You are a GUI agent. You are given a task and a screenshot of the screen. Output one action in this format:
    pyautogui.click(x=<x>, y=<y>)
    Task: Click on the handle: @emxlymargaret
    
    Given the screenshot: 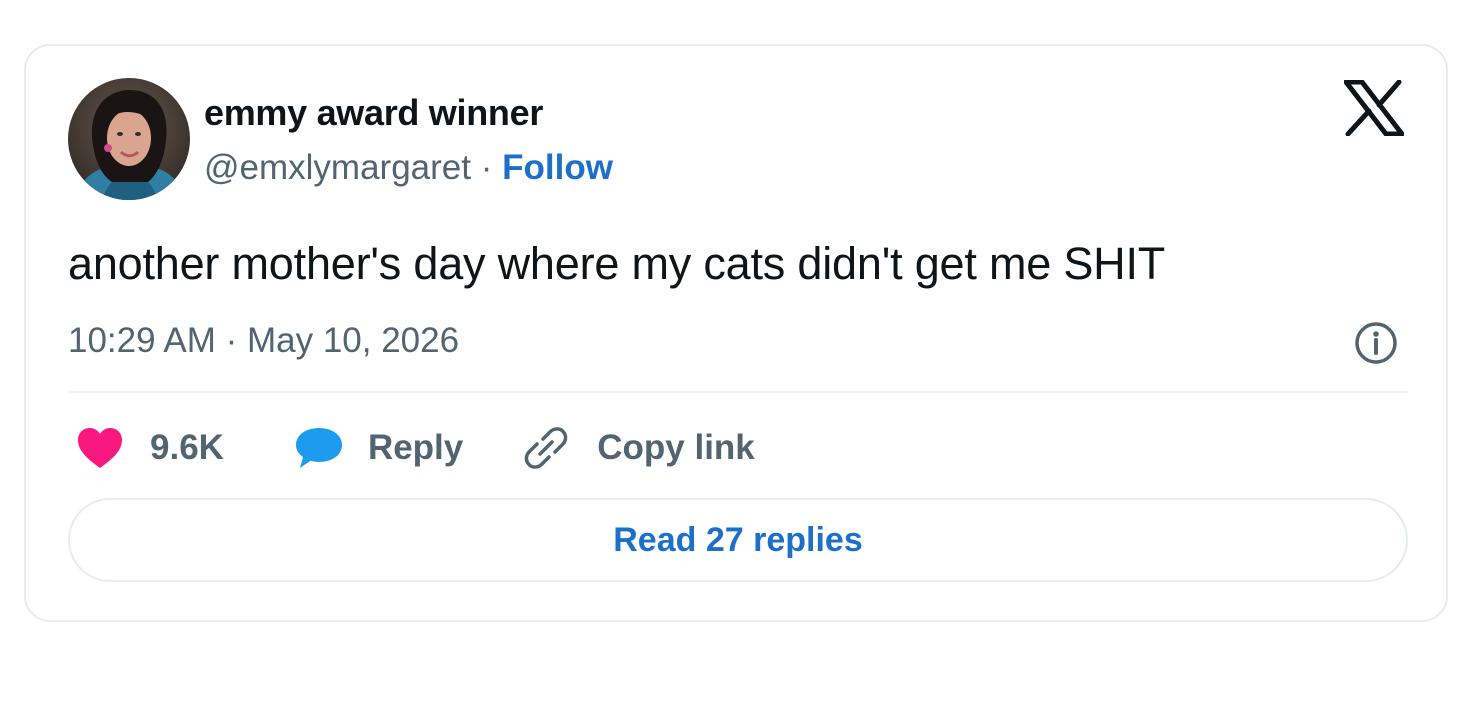 What is the action you would take?
    pyautogui.click(x=337, y=167)
    